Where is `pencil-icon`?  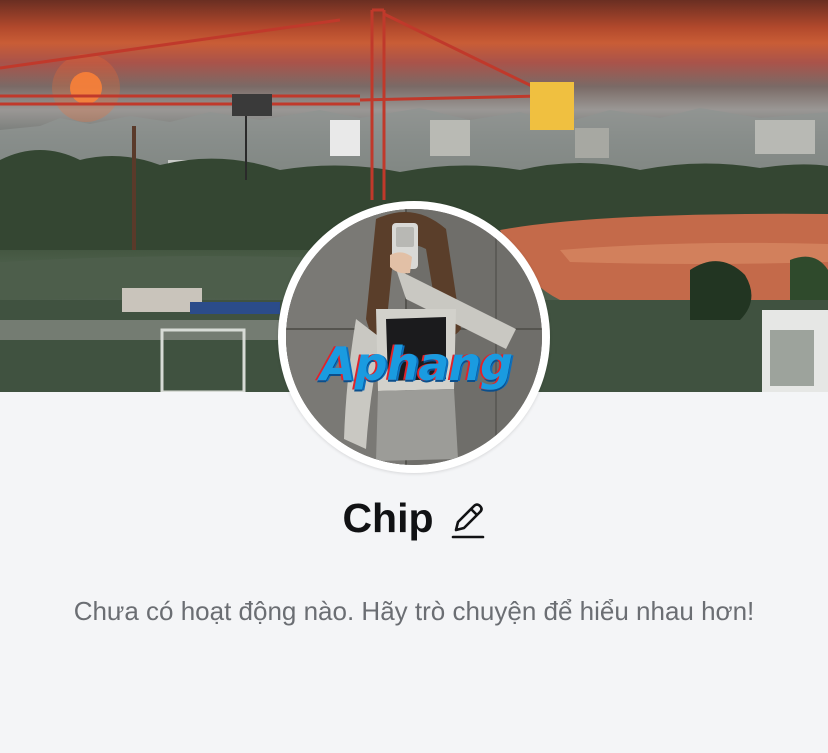 pencil-icon is located at coordinates (468, 520).